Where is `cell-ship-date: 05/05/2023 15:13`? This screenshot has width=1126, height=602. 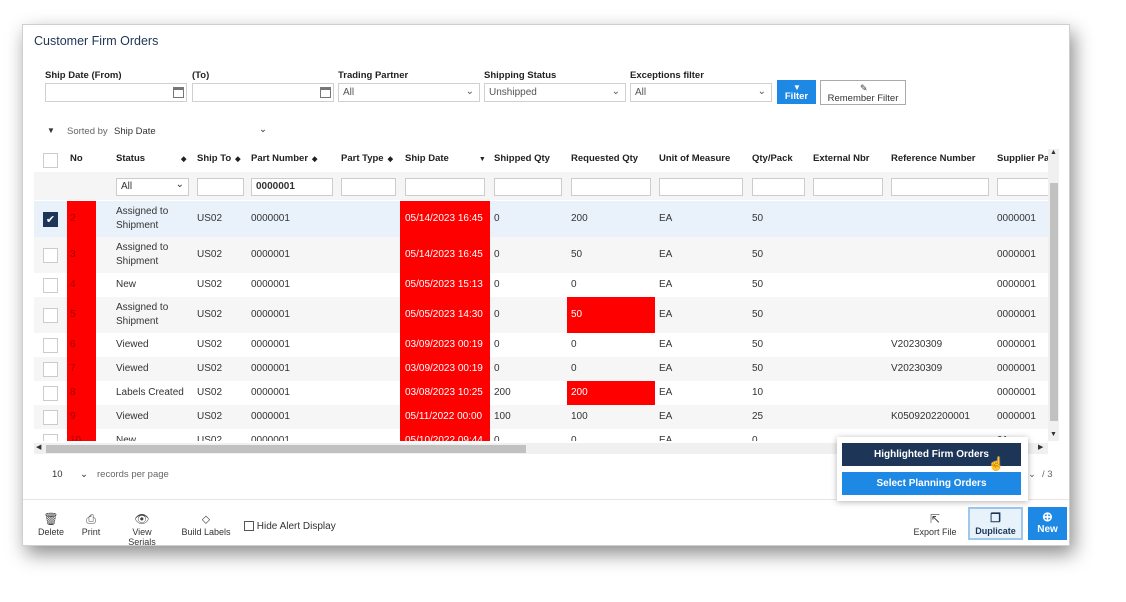 cell-ship-date: 05/05/2023 15:13 is located at coordinates (444, 284).